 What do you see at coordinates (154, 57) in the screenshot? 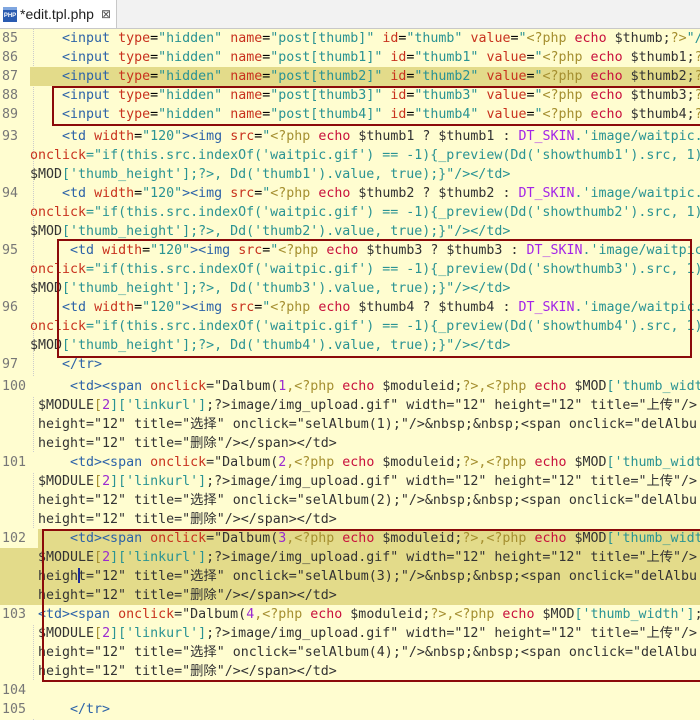
I see `code-token: =` at bounding box center [154, 57].